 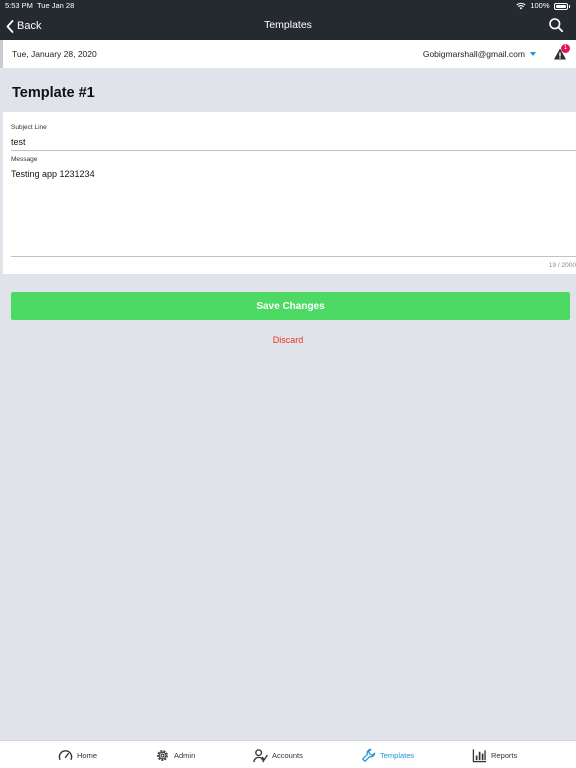 What do you see at coordinates (18, 142) in the screenshot?
I see `subject-input: test` at bounding box center [18, 142].